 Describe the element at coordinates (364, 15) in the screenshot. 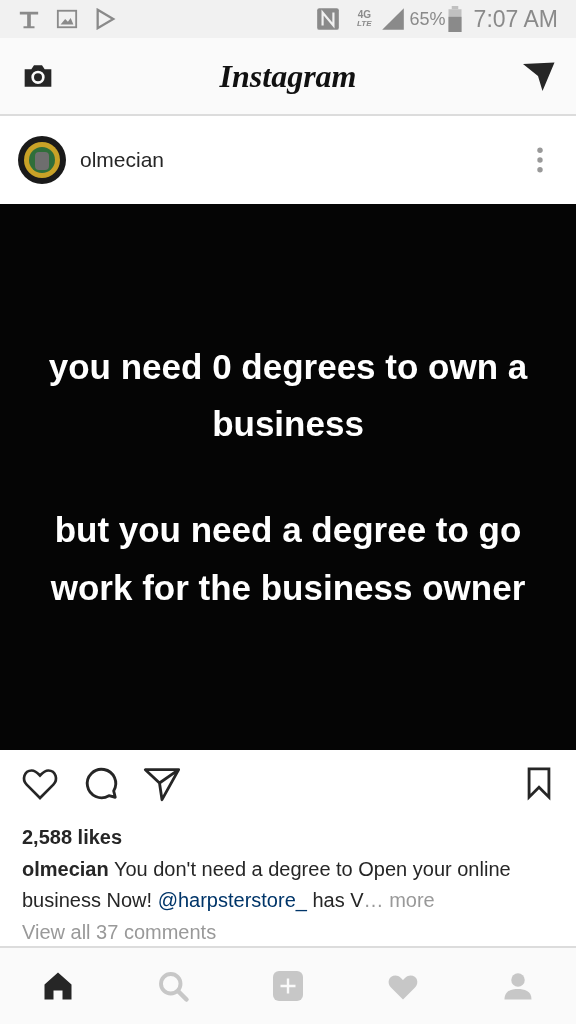

I see `network-type: 4G` at that location.